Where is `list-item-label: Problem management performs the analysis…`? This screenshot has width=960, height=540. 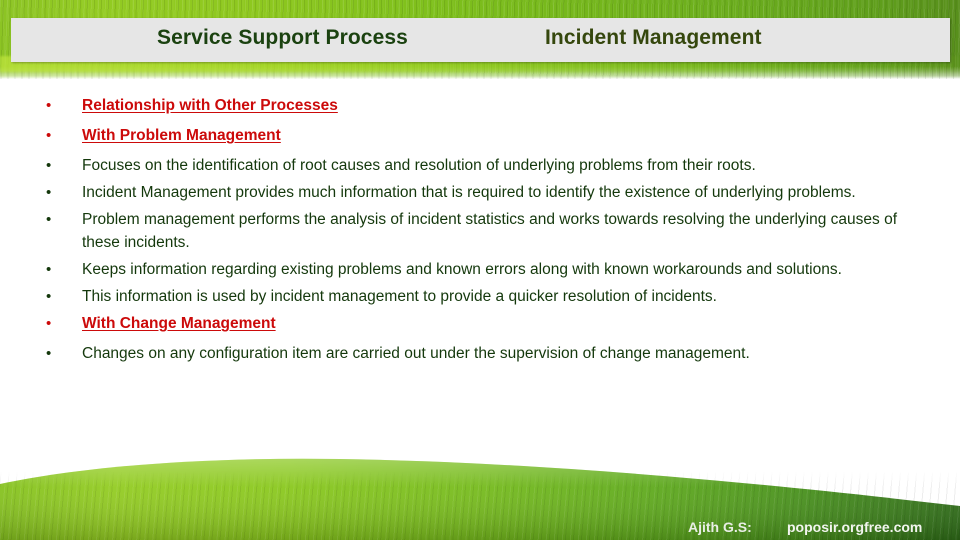 list-item-label: Problem management performs the analysis… is located at coordinates (490, 231).